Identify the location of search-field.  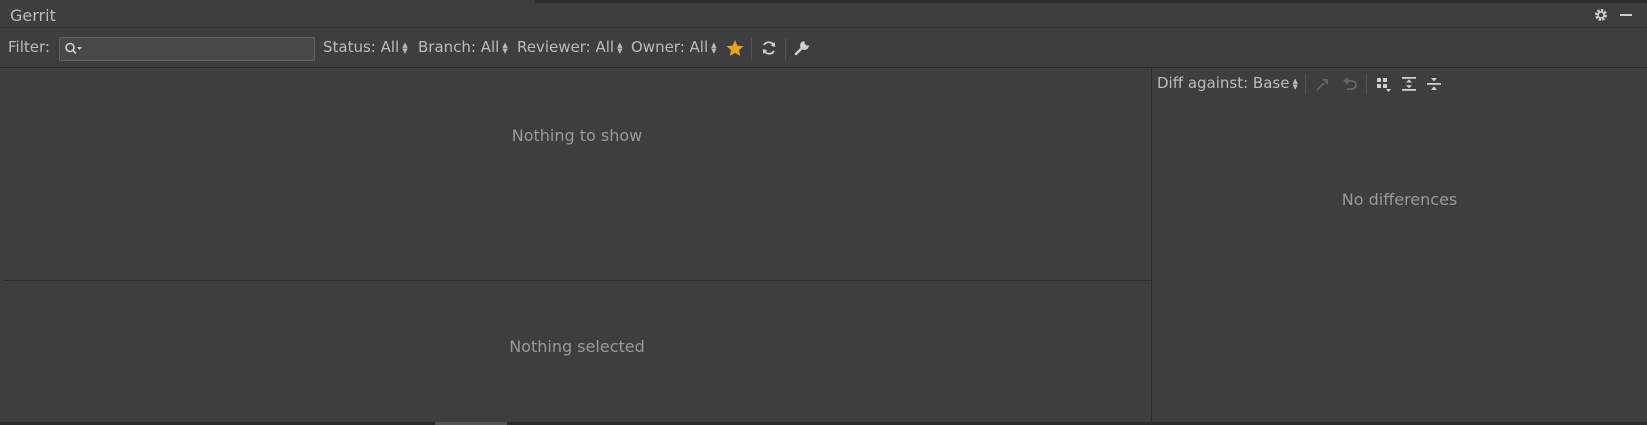
(187, 49).